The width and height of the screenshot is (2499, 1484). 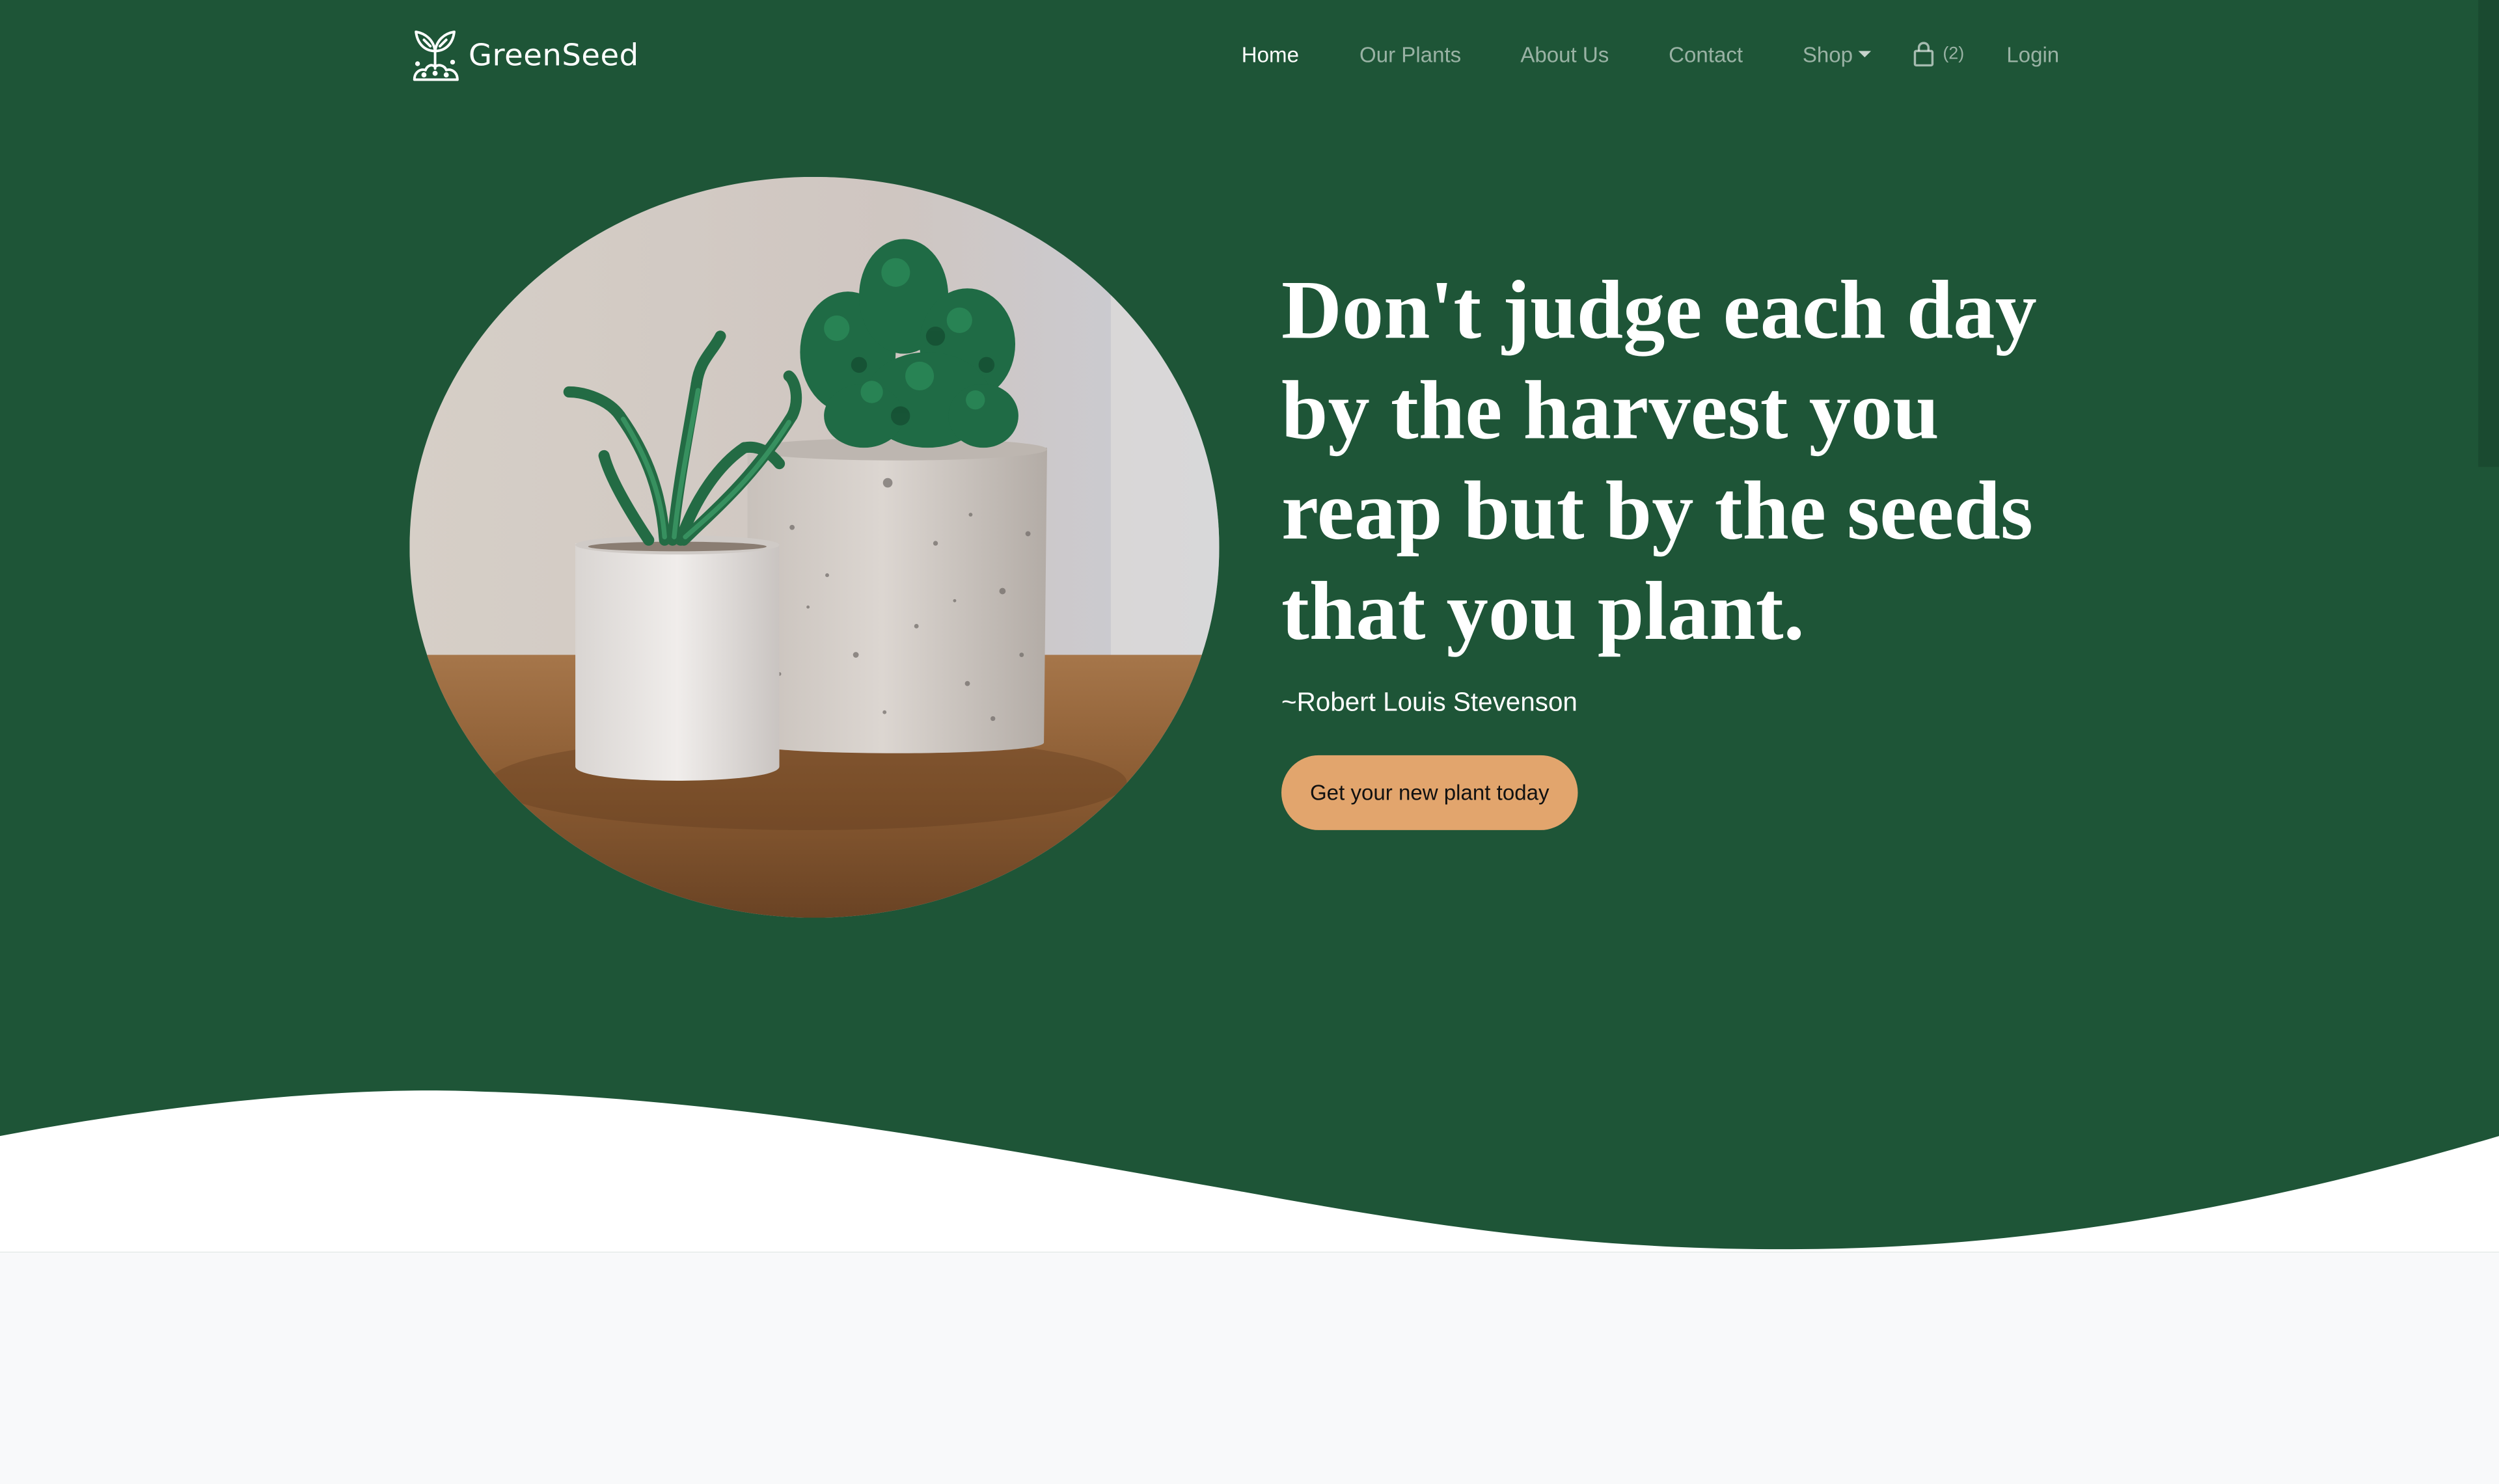 I want to click on nav-shop-dropdown: Shop, so click(x=1836, y=55).